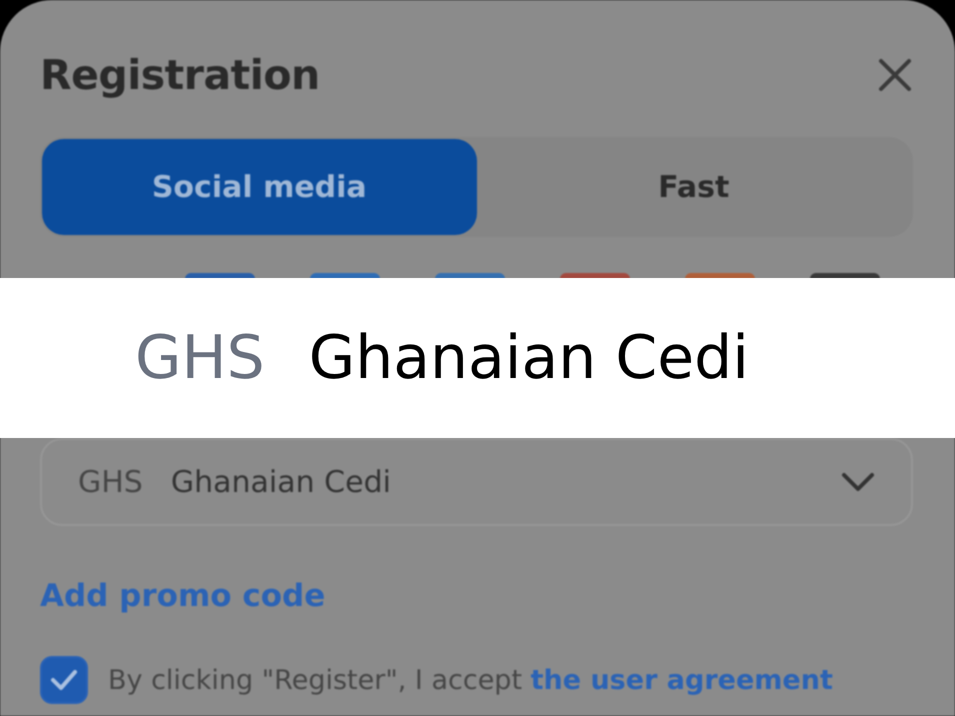  I want to click on close-icon, so click(895, 75).